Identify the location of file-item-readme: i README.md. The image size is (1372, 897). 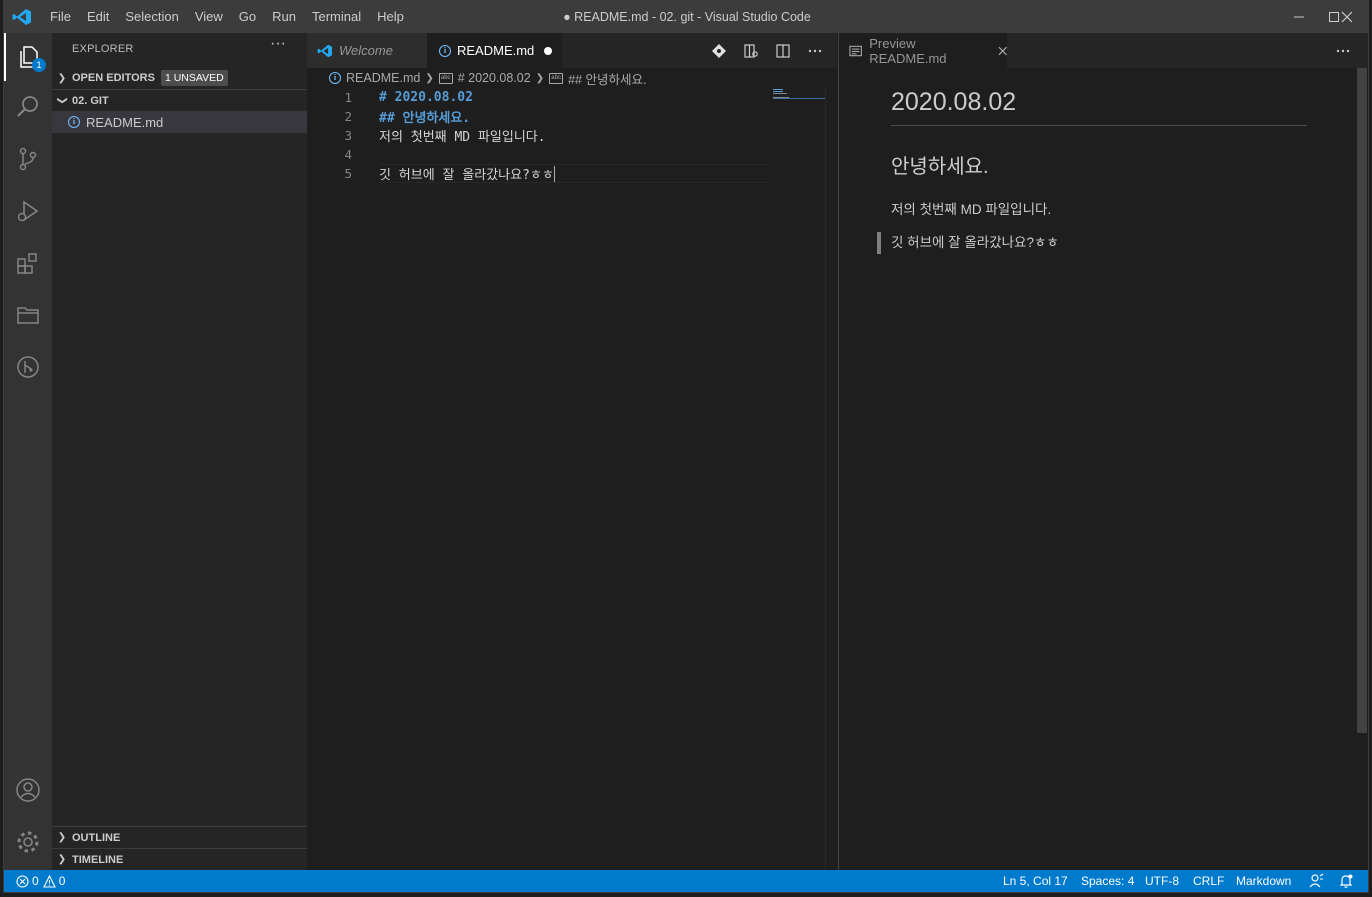
(179, 122).